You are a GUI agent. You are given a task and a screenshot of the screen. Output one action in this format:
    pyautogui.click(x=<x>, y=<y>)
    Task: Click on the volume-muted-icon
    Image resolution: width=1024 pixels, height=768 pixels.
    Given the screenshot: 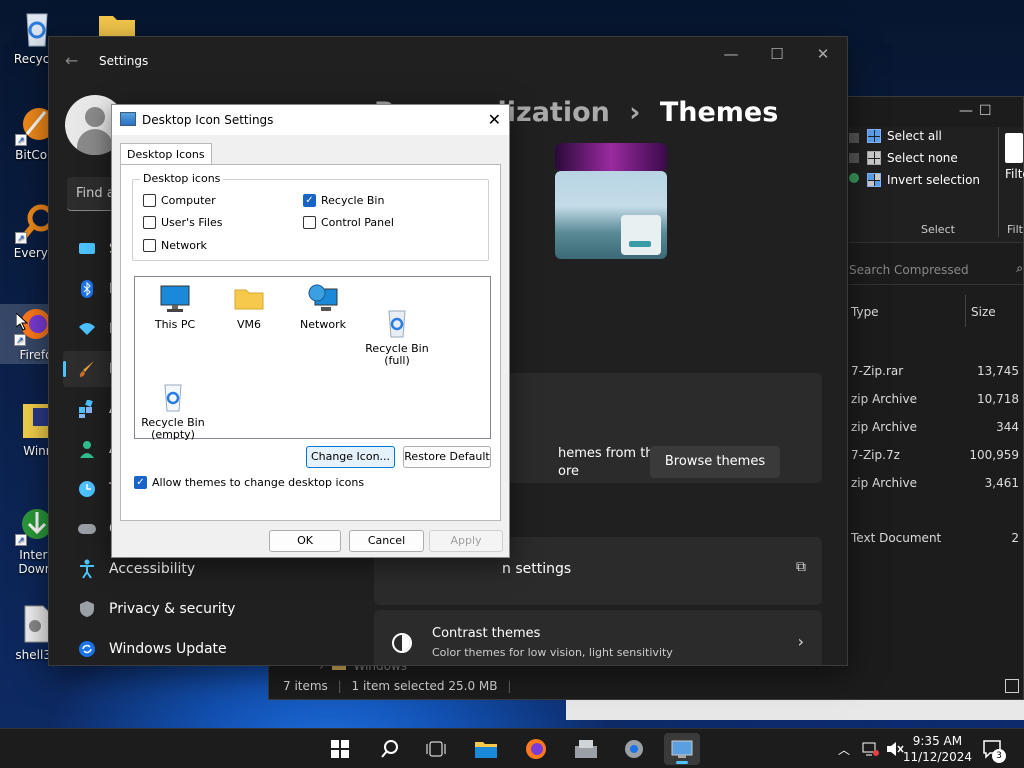 What is the action you would take?
    pyautogui.click(x=895, y=754)
    